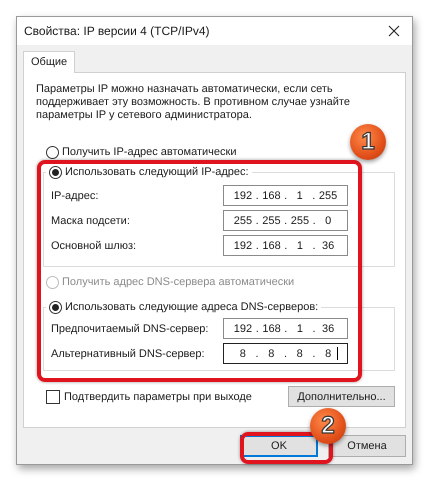  Describe the element at coordinates (394, 31) in the screenshot. I see `close-icon` at that location.